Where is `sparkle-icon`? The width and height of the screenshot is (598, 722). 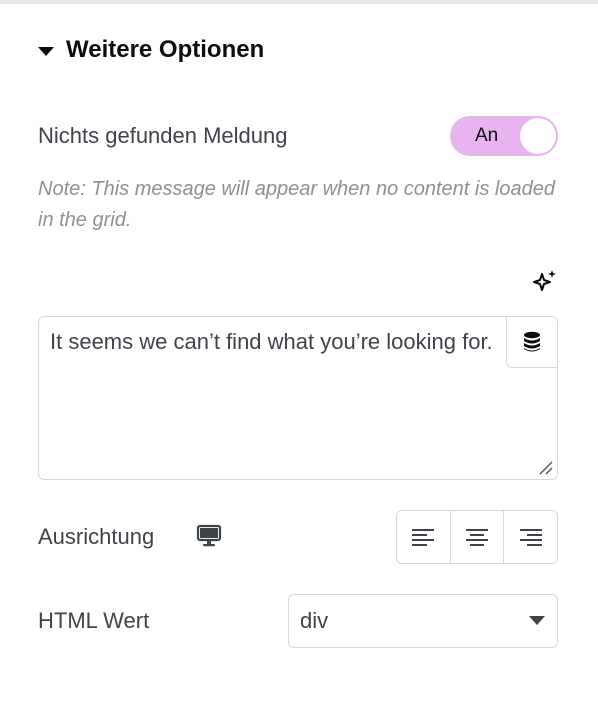
sparkle-icon is located at coordinates (545, 281).